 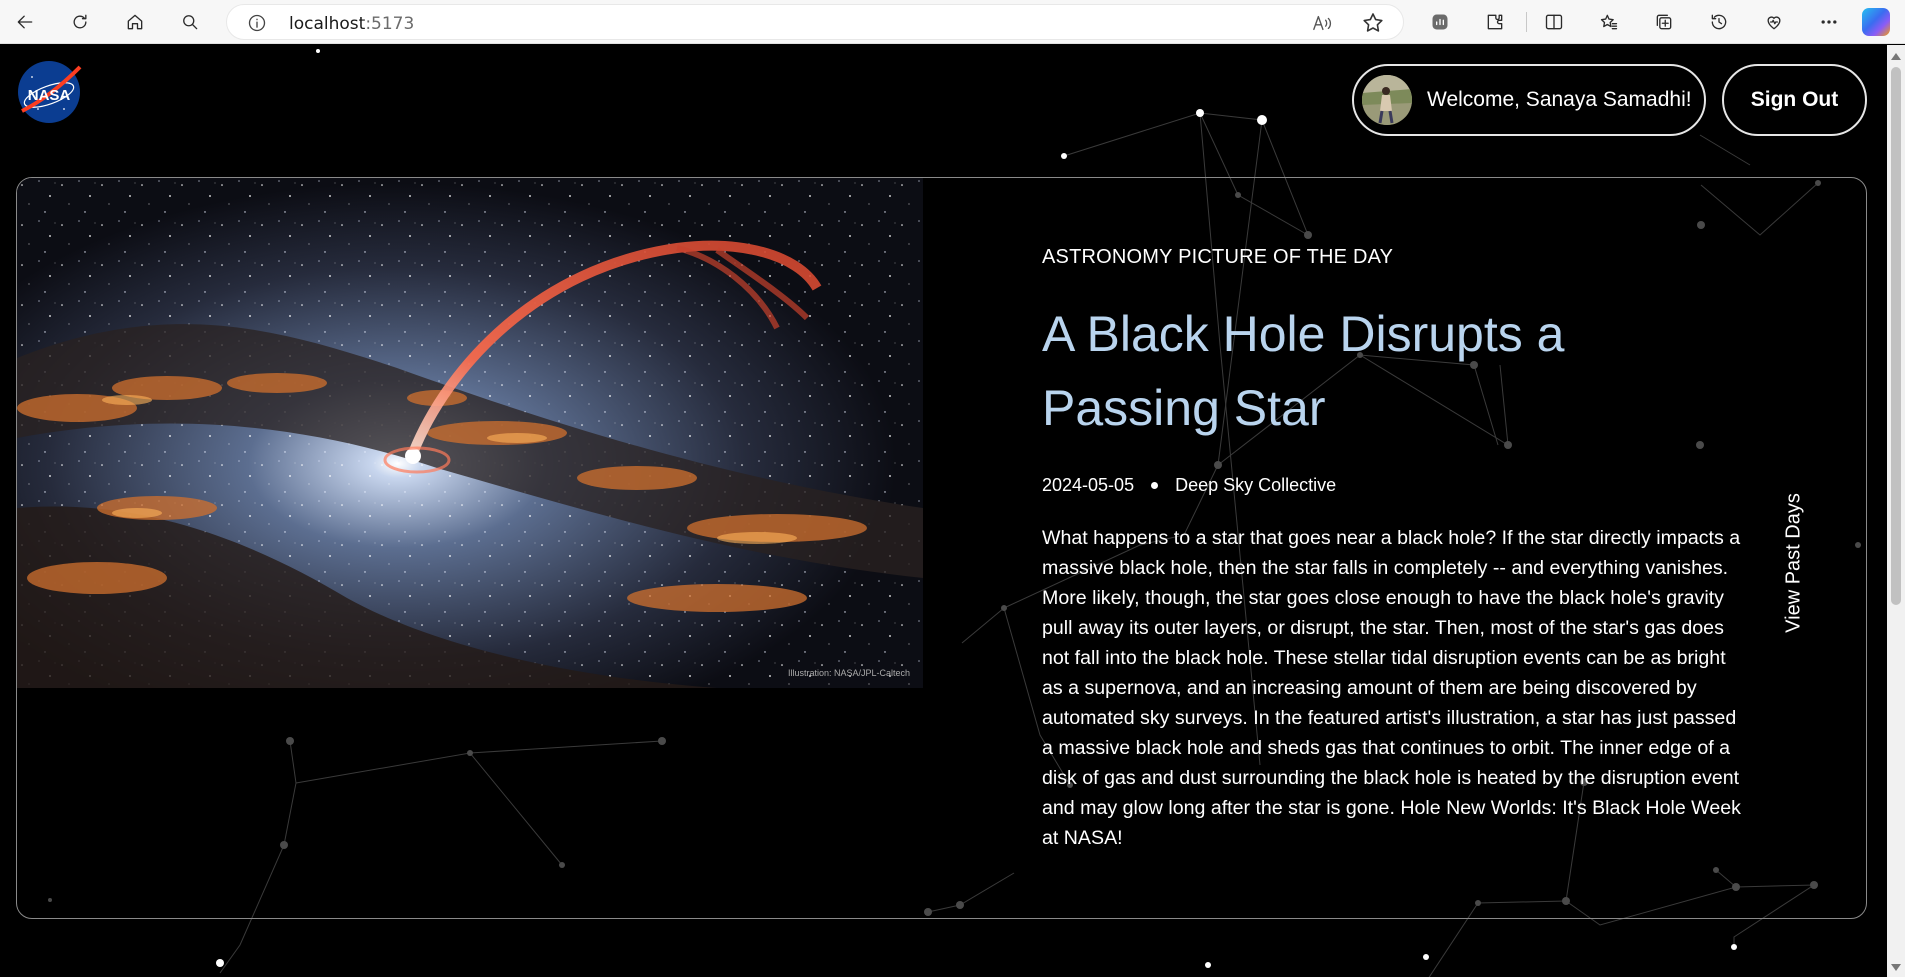 I want to click on back-icon, so click(x=25, y=22).